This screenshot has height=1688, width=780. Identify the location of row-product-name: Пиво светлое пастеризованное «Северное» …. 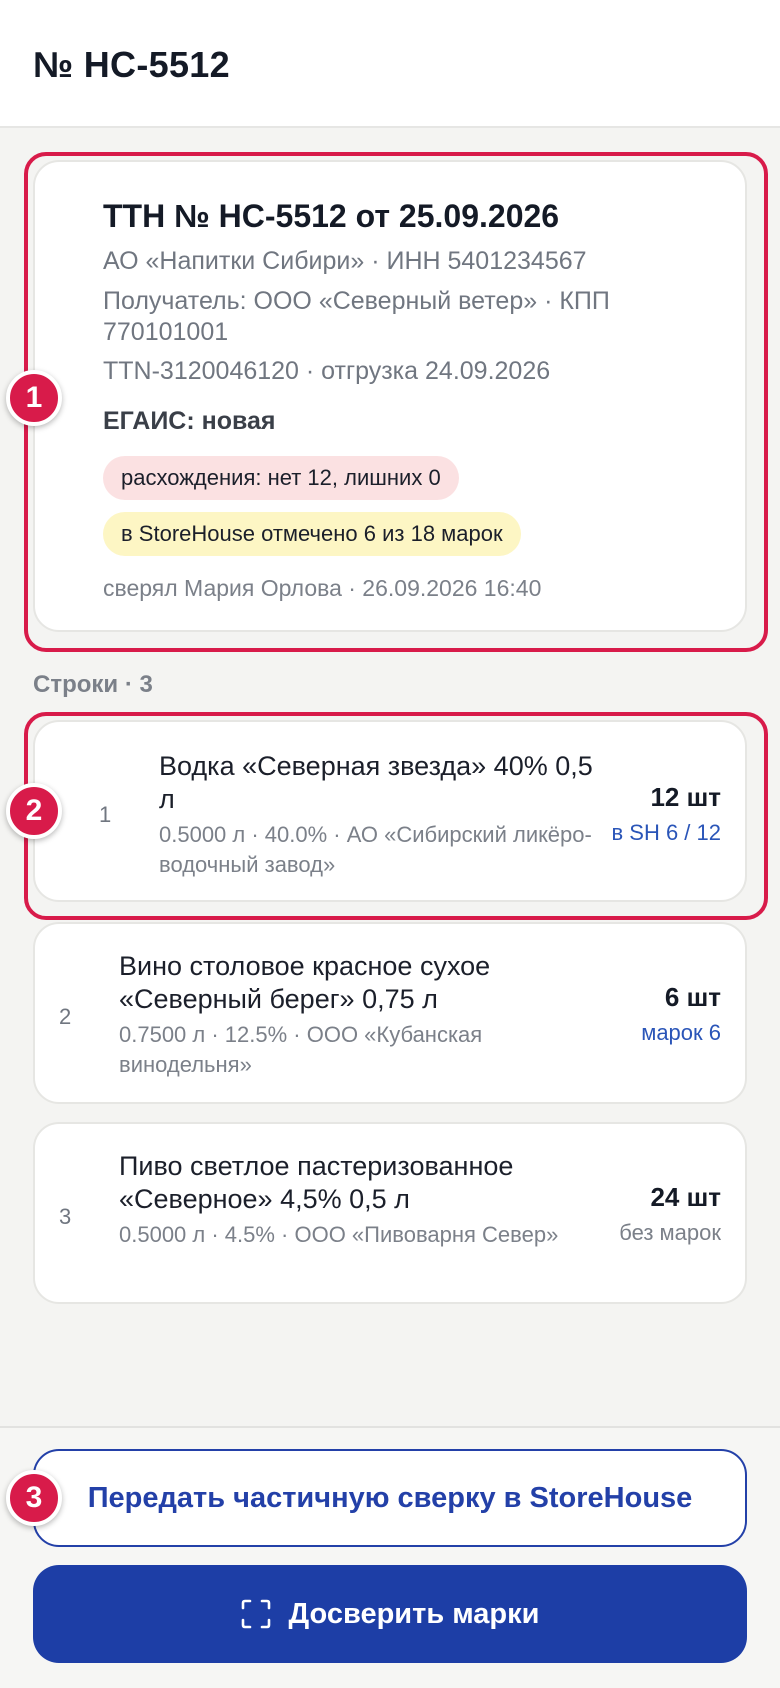
(316, 1182).